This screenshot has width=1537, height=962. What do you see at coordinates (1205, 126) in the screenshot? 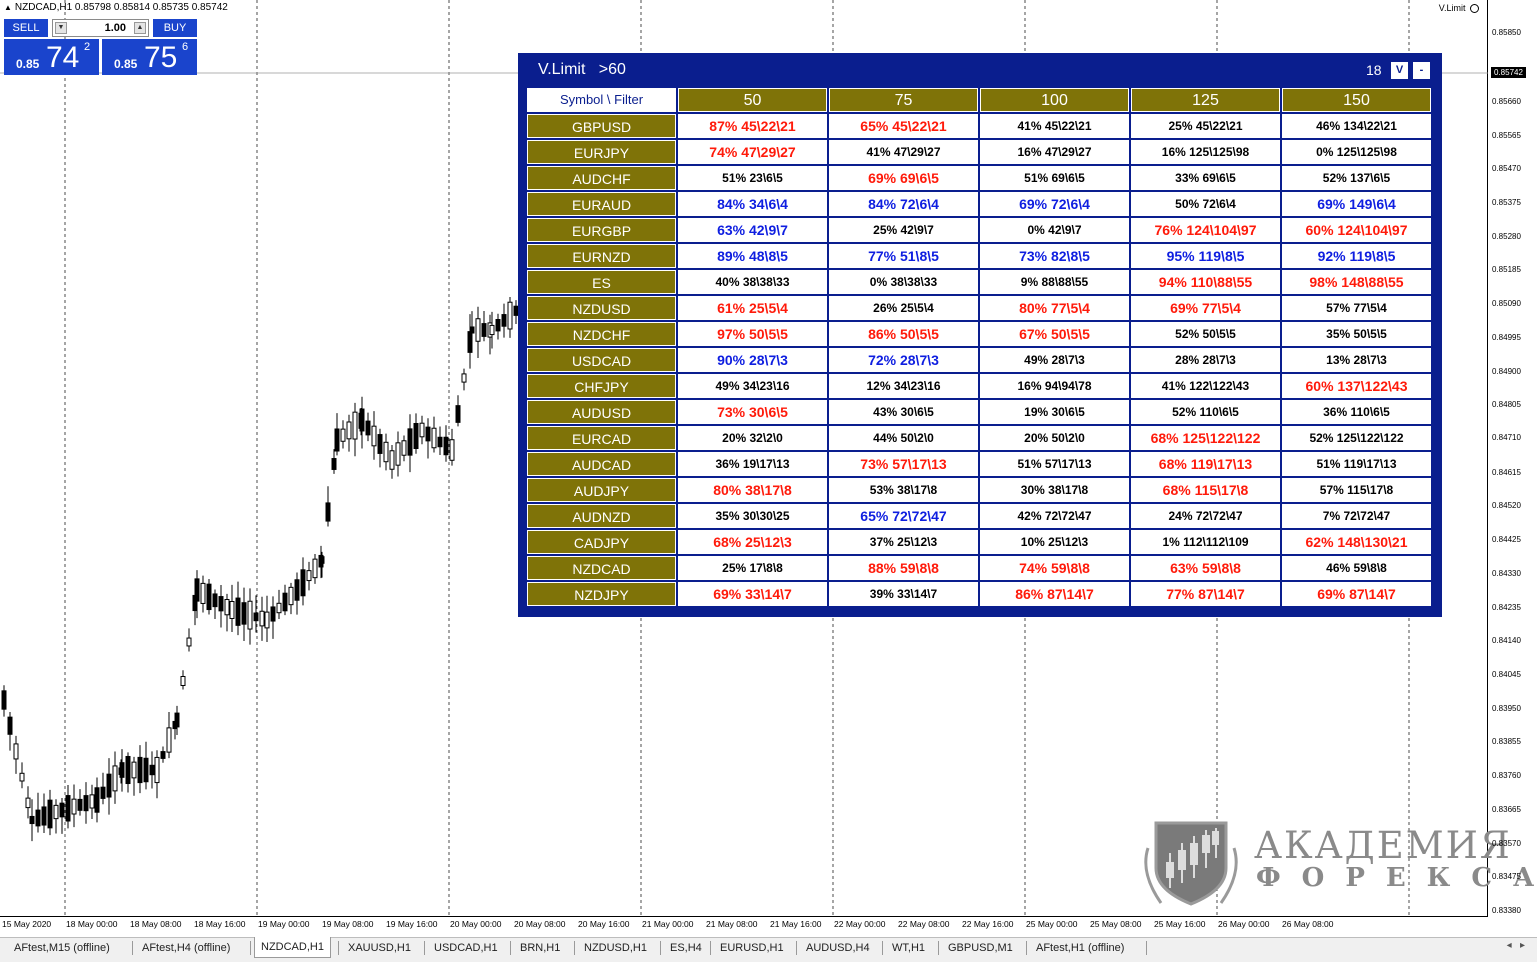
I see `value-cell: 25% 45\22\21` at bounding box center [1205, 126].